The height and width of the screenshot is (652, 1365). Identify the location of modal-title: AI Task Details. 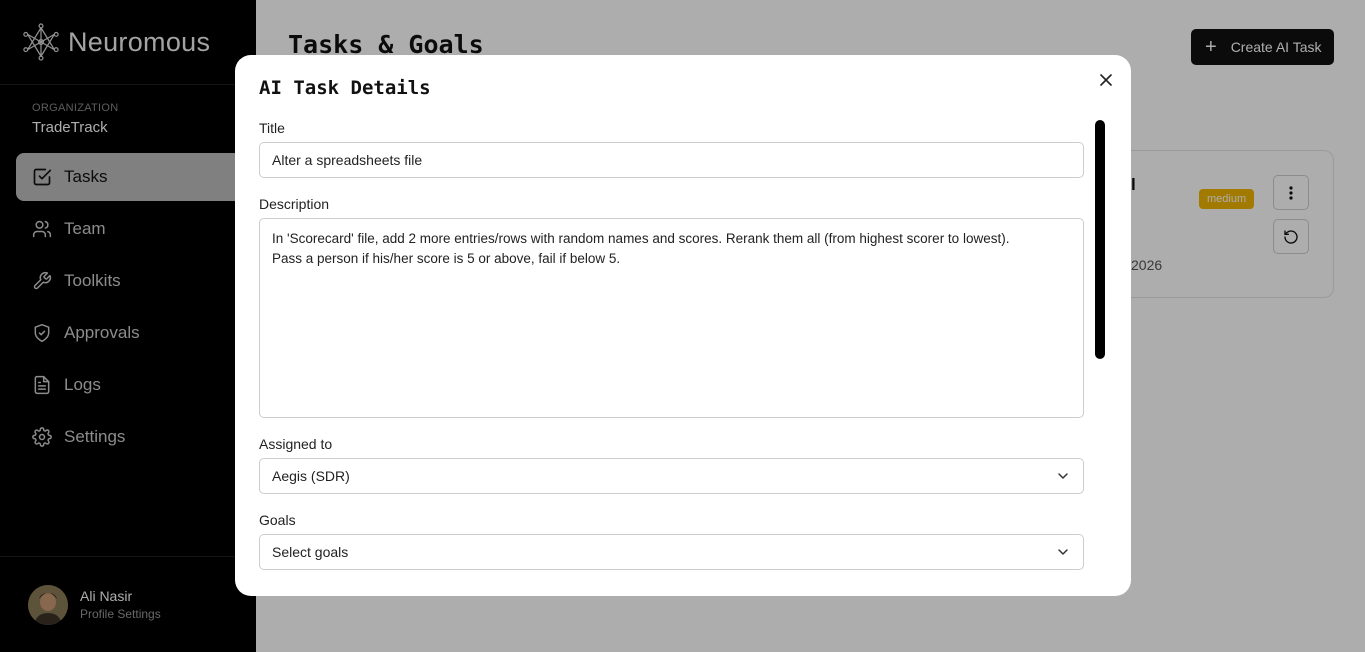
(345, 88).